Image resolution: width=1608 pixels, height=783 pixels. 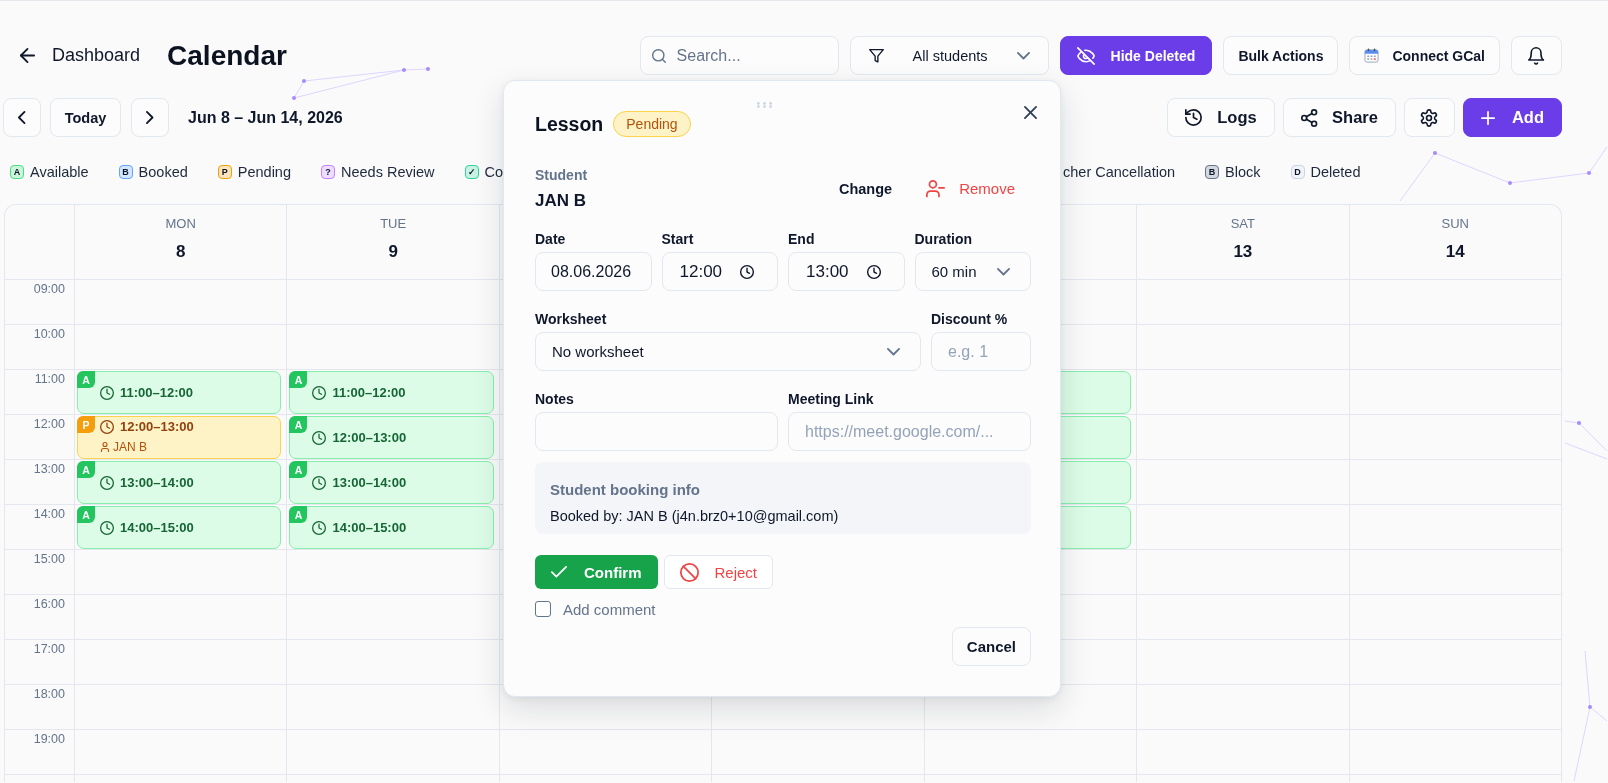 What do you see at coordinates (551, 239) in the screenshot?
I see `field-label: Date` at bounding box center [551, 239].